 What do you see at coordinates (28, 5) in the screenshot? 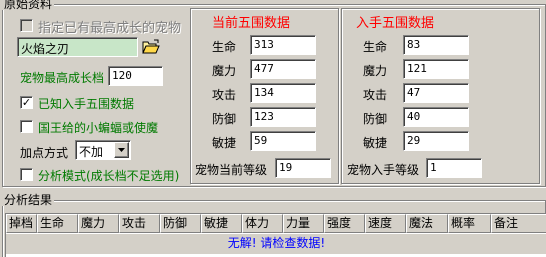
I see `pet-info-group-title: 原始资料` at bounding box center [28, 5].